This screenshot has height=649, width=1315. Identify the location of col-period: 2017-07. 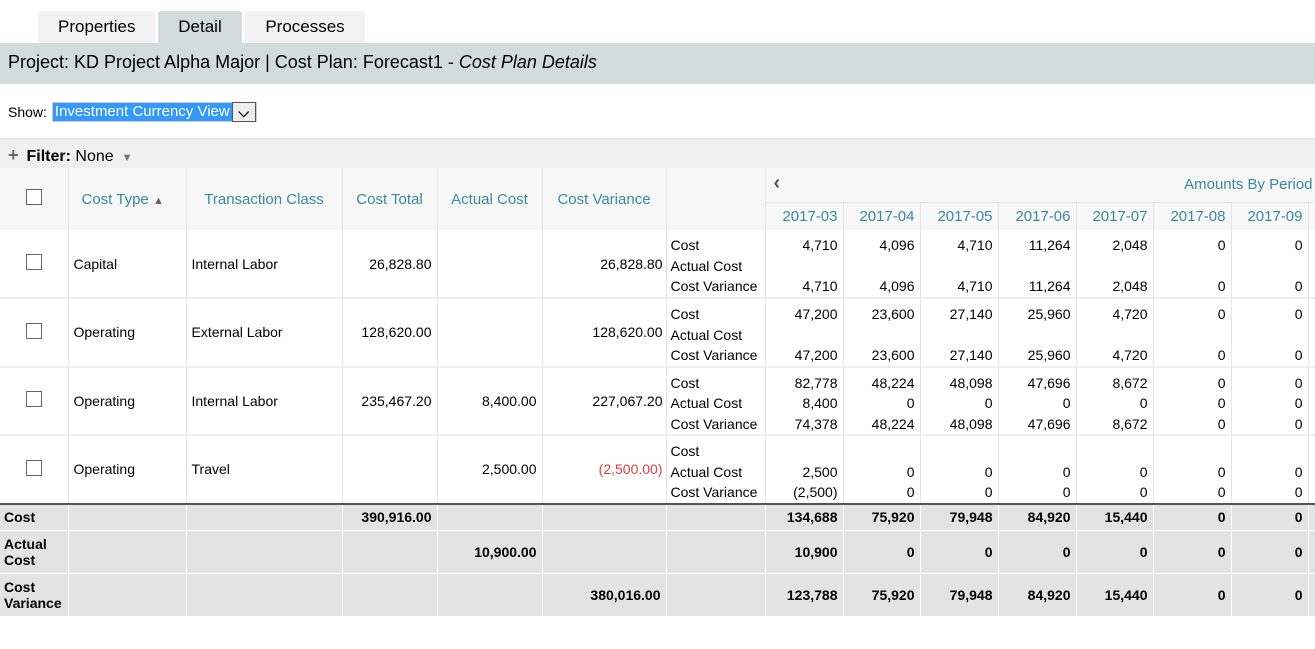
(1115, 215).